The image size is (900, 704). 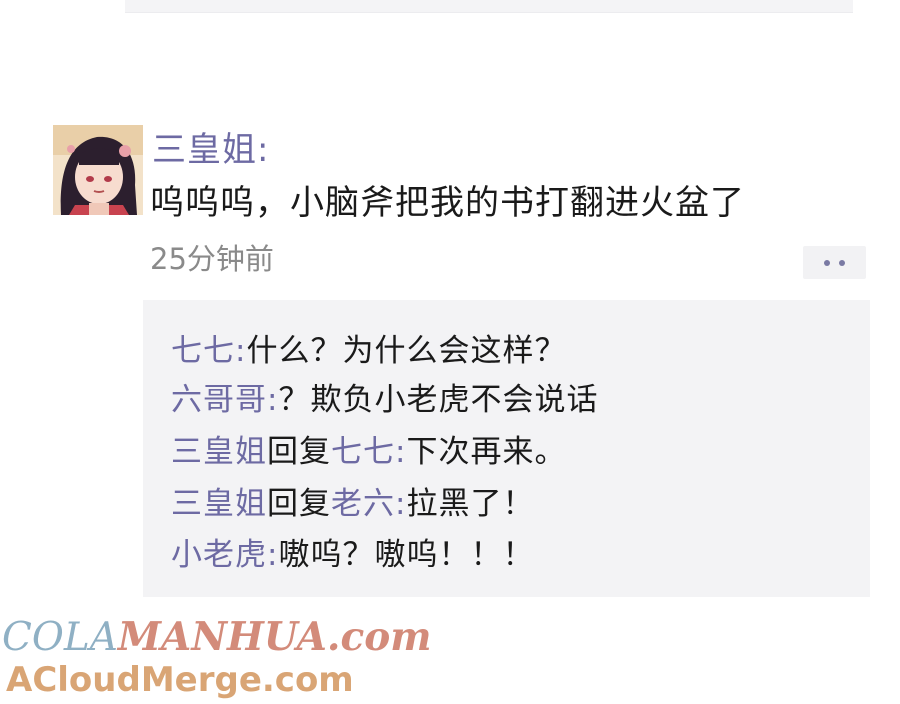 I want to click on comment-text: 嗷呜？嗷呜！！！, so click(x=406, y=555).